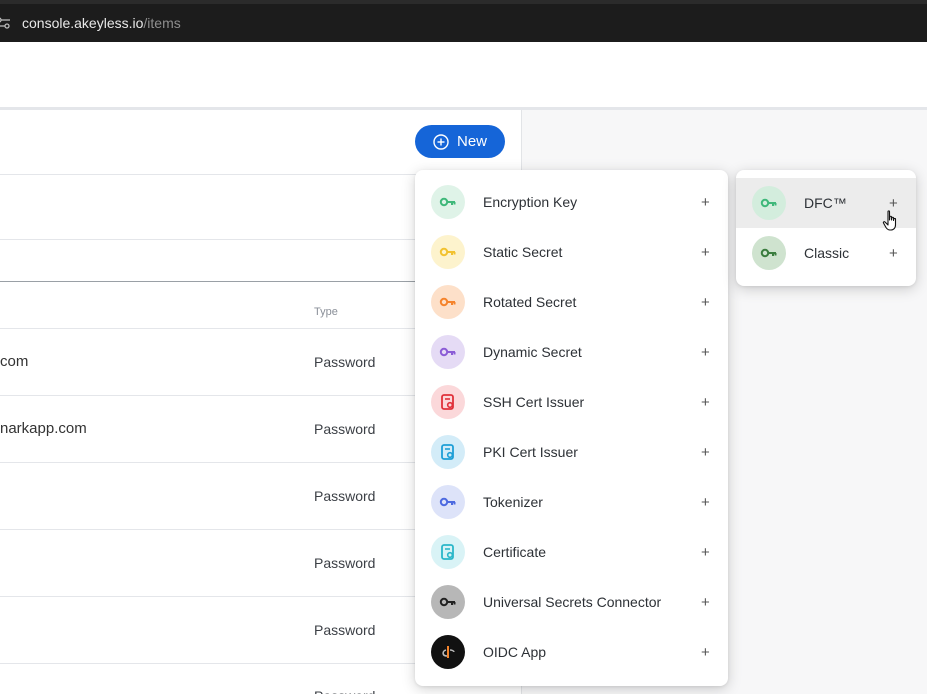 The width and height of the screenshot is (927, 694). Describe the element at coordinates (889, 220) in the screenshot. I see `hand-cursor-icon` at that location.